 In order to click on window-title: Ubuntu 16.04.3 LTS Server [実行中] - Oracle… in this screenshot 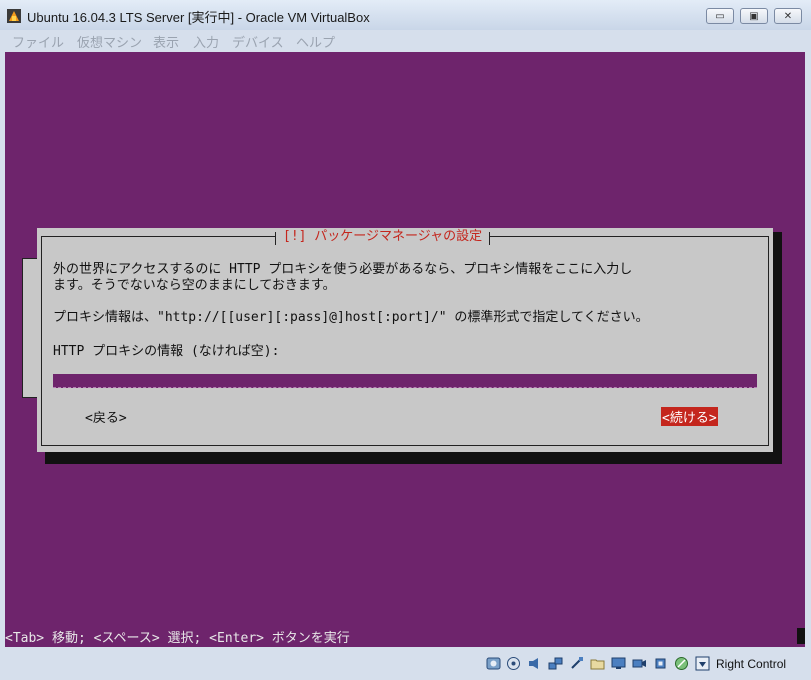, I will do `click(198, 17)`.